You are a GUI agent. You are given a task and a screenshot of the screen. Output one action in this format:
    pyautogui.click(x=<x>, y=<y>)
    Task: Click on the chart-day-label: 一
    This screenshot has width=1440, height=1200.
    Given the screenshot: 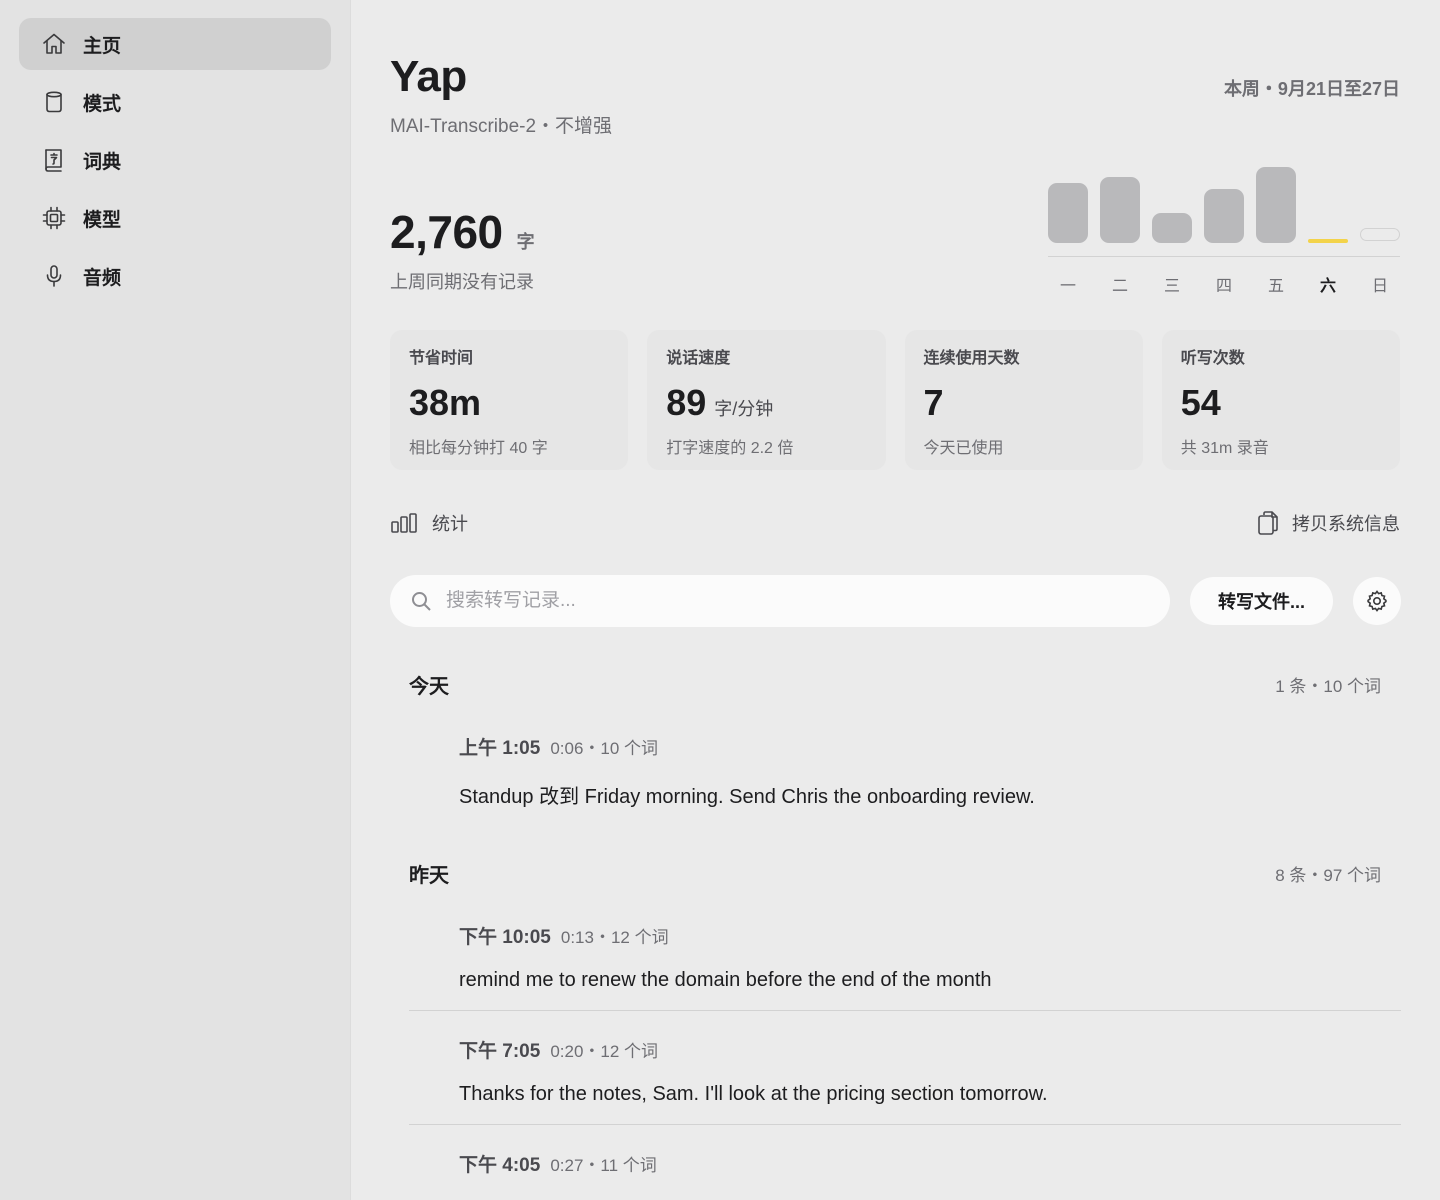 What is the action you would take?
    pyautogui.click(x=1067, y=286)
    